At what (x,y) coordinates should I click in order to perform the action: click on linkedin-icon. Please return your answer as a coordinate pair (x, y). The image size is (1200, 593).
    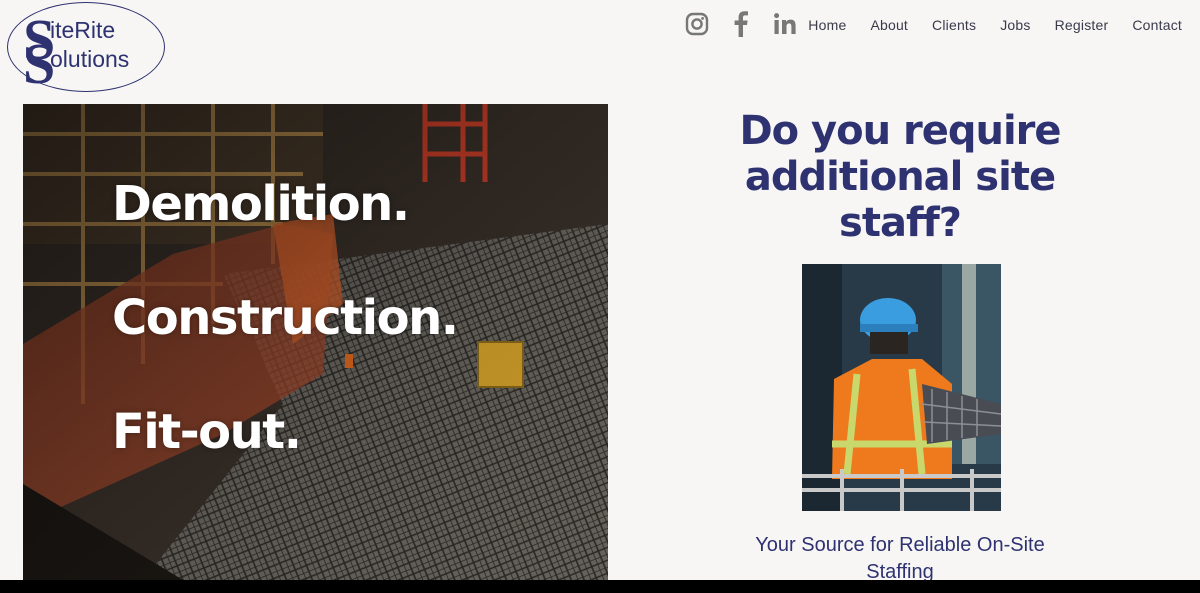
    Looking at the image, I should click on (785, 24).